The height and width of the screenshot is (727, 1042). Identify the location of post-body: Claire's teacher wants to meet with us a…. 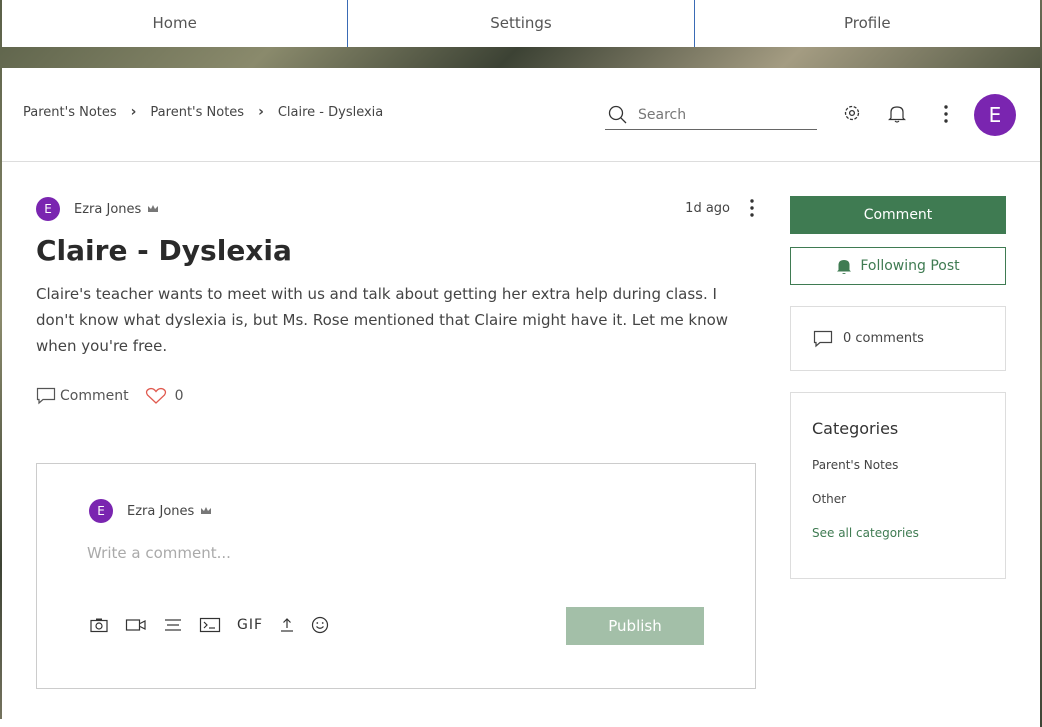
(382, 320).